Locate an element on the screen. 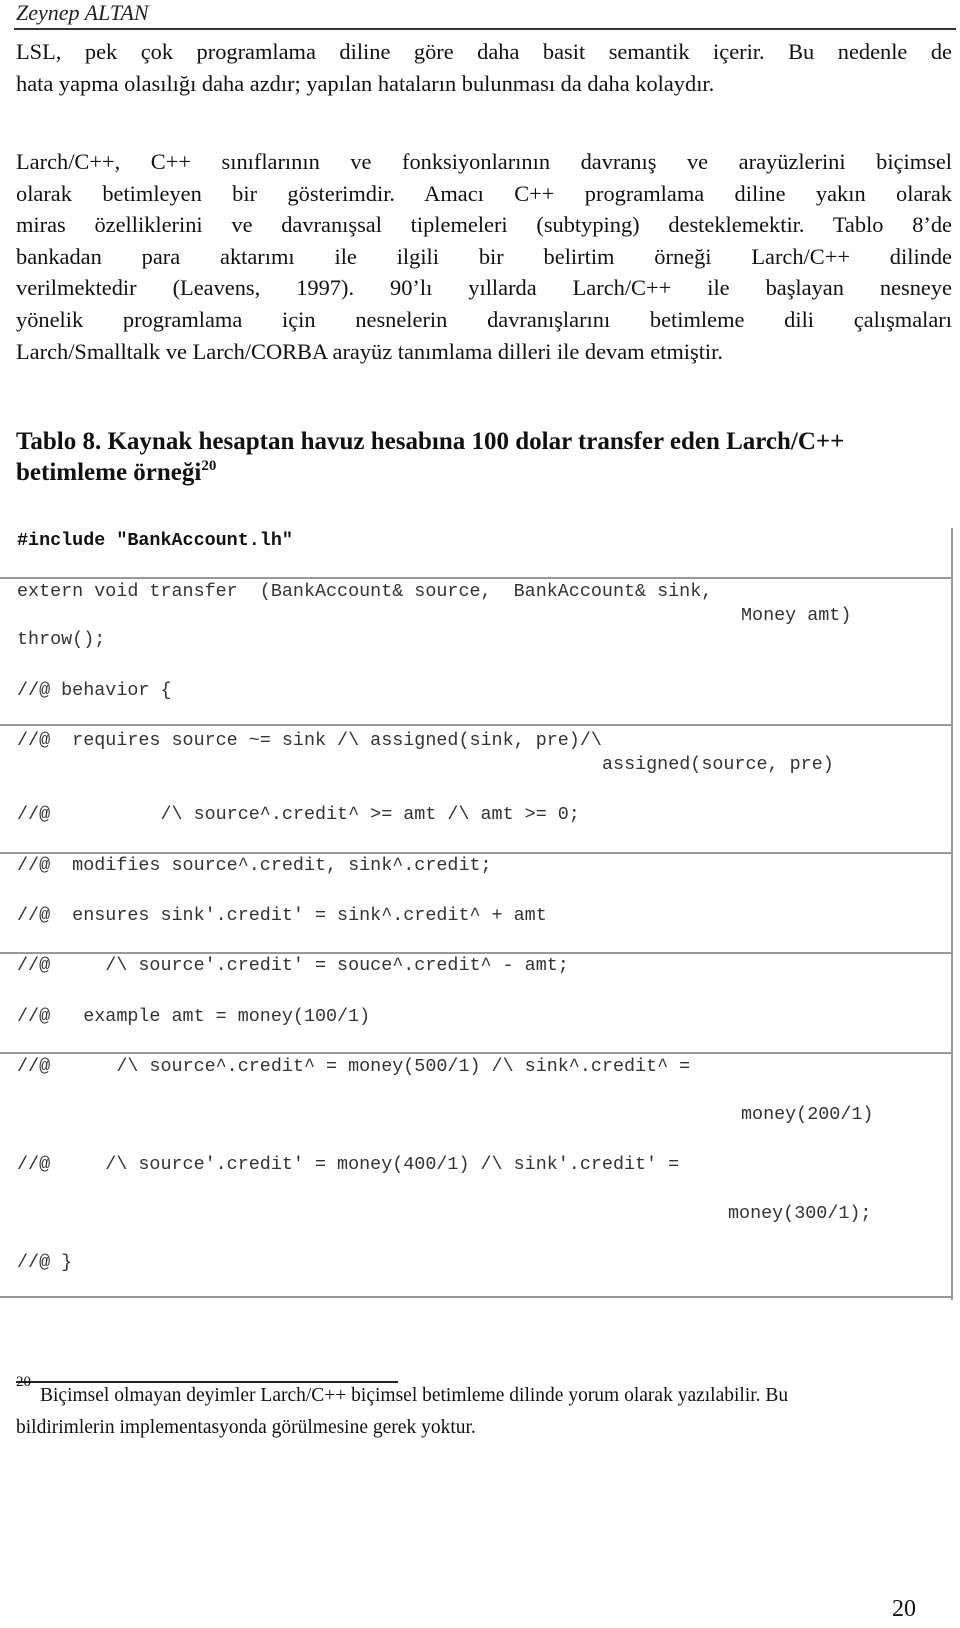 This screenshot has height=1628, width=960. code-line: Money amt) is located at coordinates (796, 615).